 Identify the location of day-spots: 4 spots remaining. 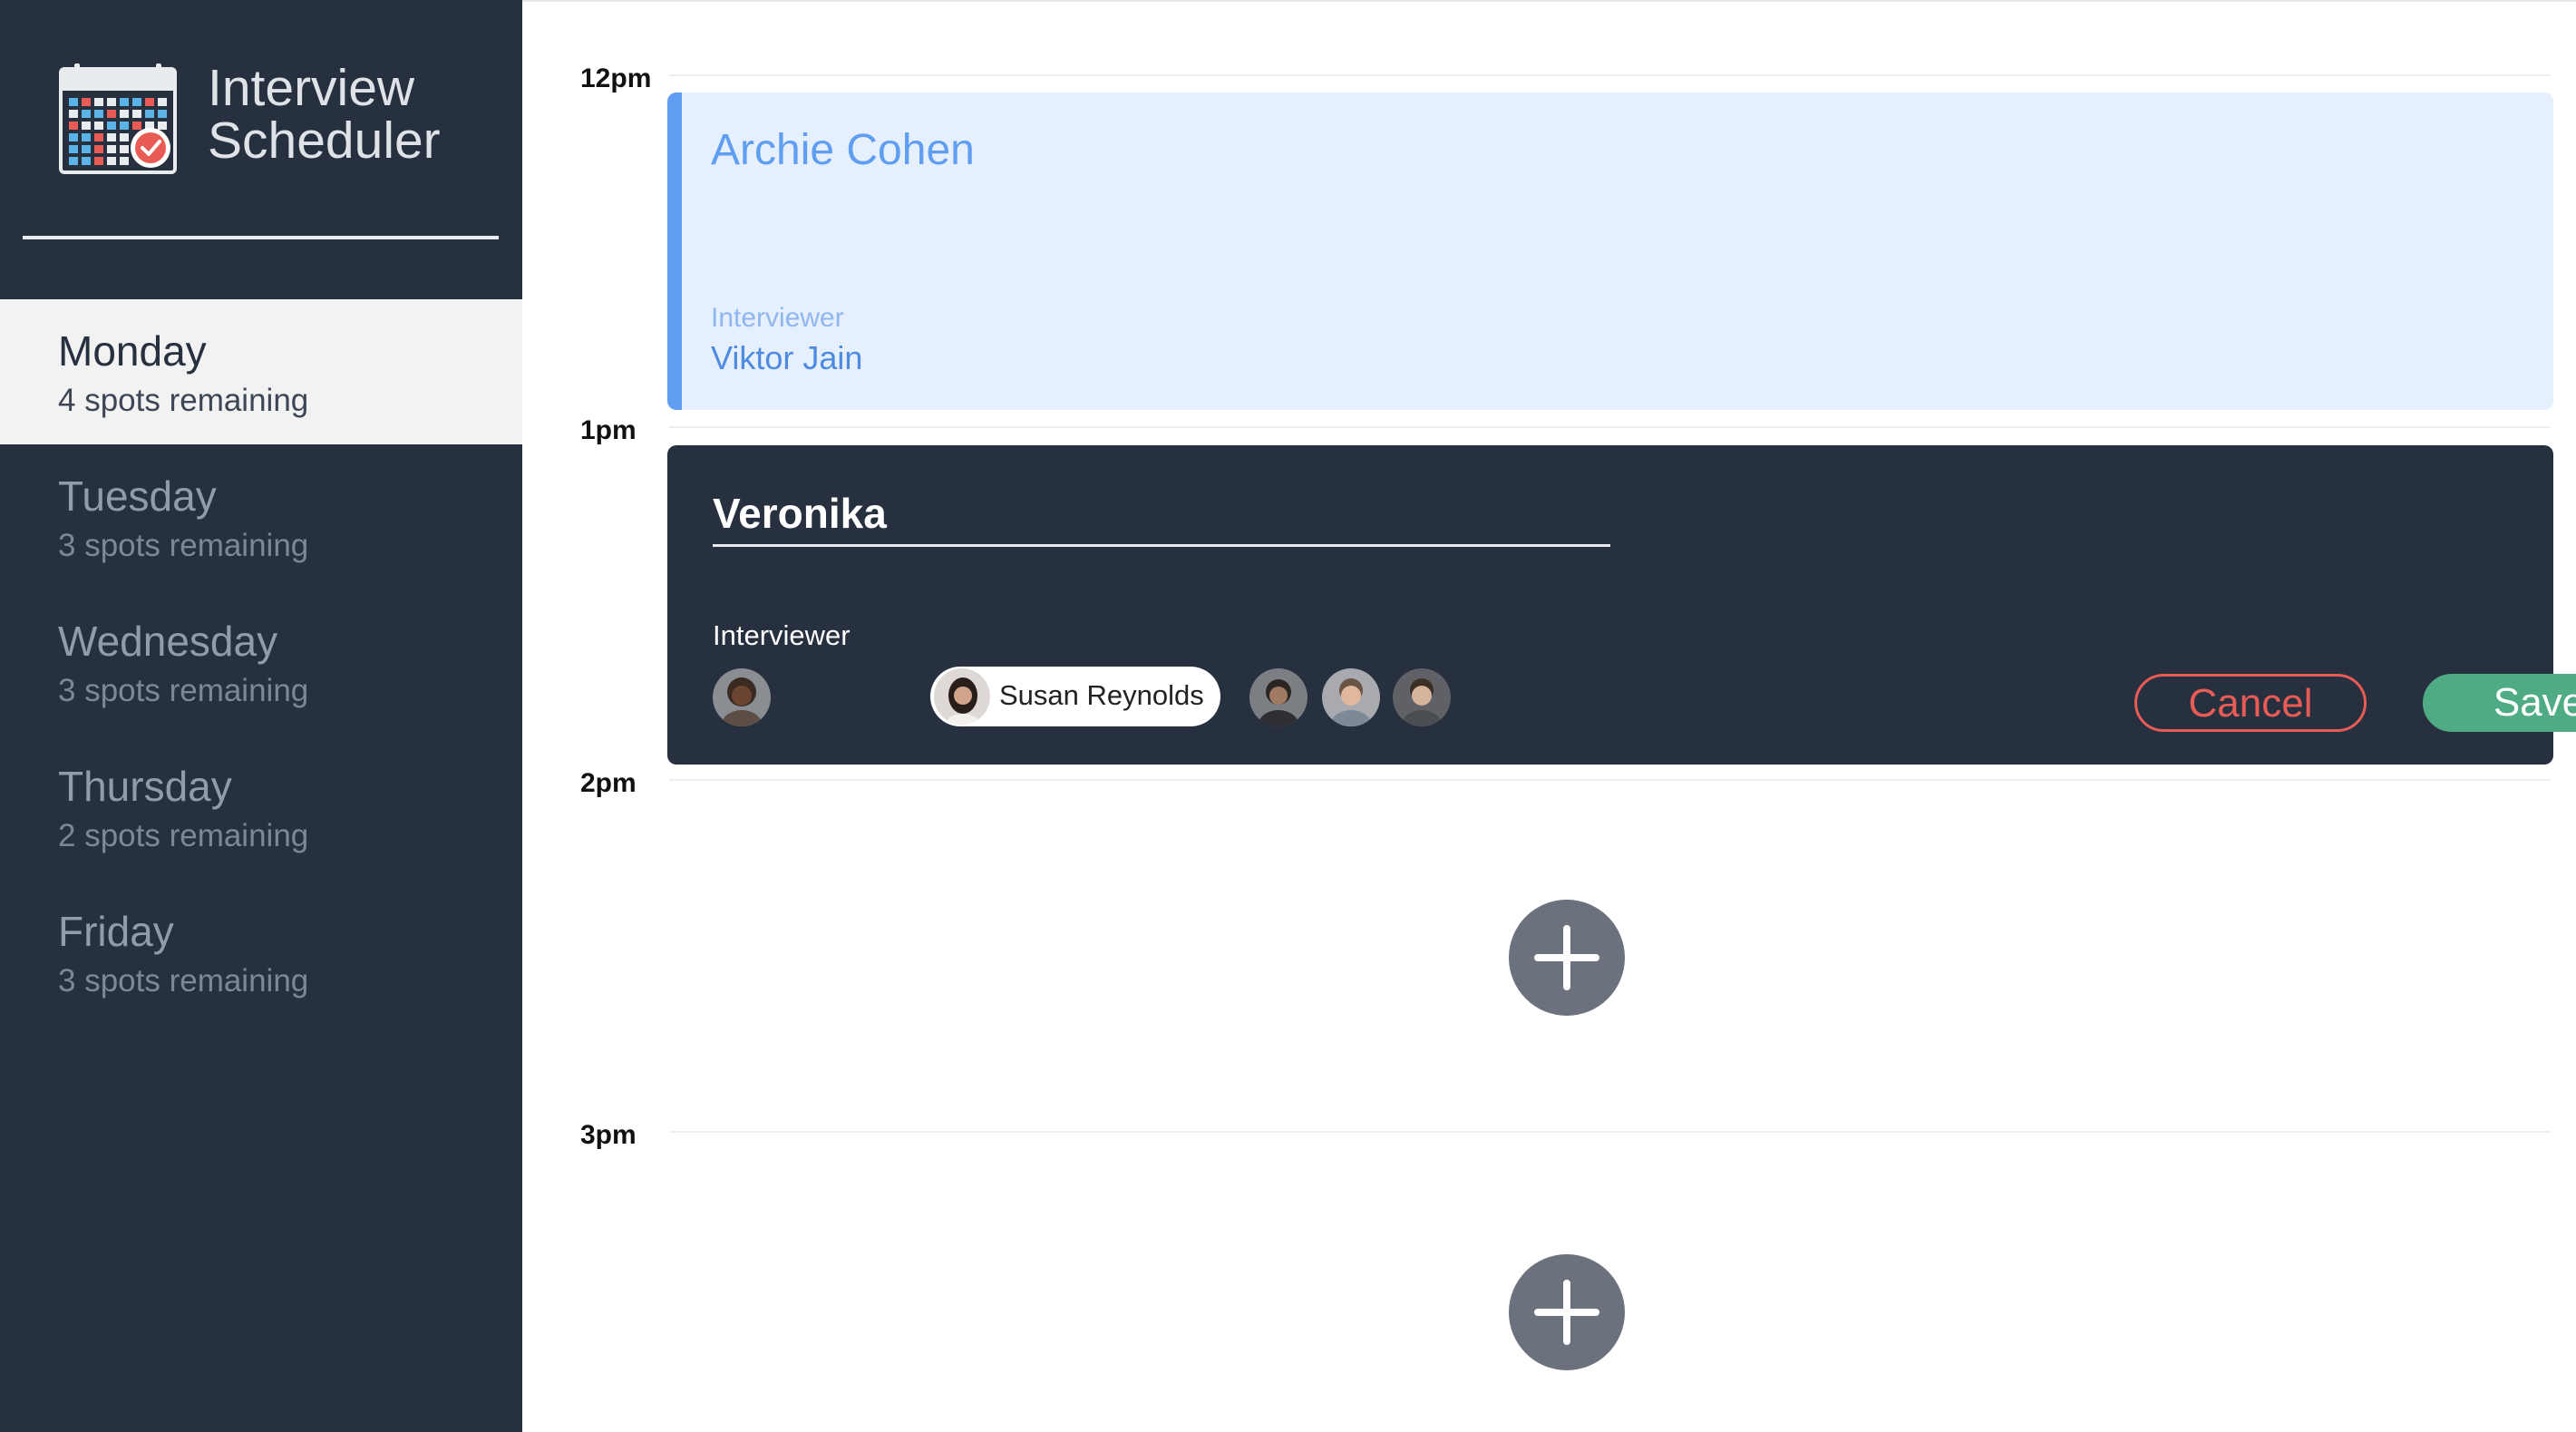
(183, 400).